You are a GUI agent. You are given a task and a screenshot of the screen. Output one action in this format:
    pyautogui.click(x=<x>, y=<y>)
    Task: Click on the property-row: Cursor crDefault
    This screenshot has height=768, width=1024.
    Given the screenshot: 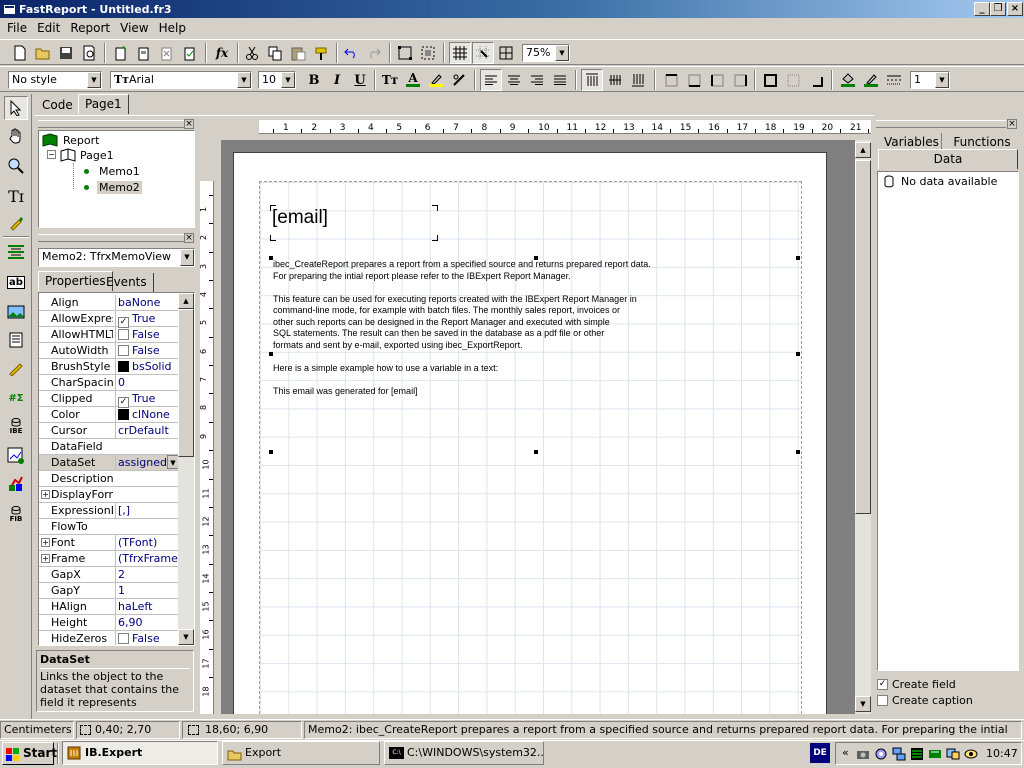 What is the action you would take?
    pyautogui.click(x=109, y=431)
    